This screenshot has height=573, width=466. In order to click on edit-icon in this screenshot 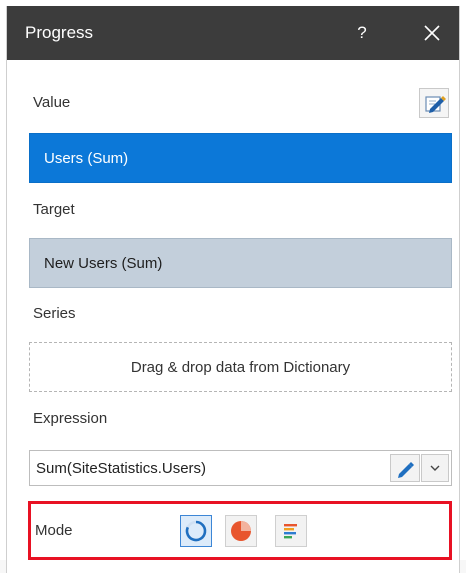, I will do `click(435, 104)`.